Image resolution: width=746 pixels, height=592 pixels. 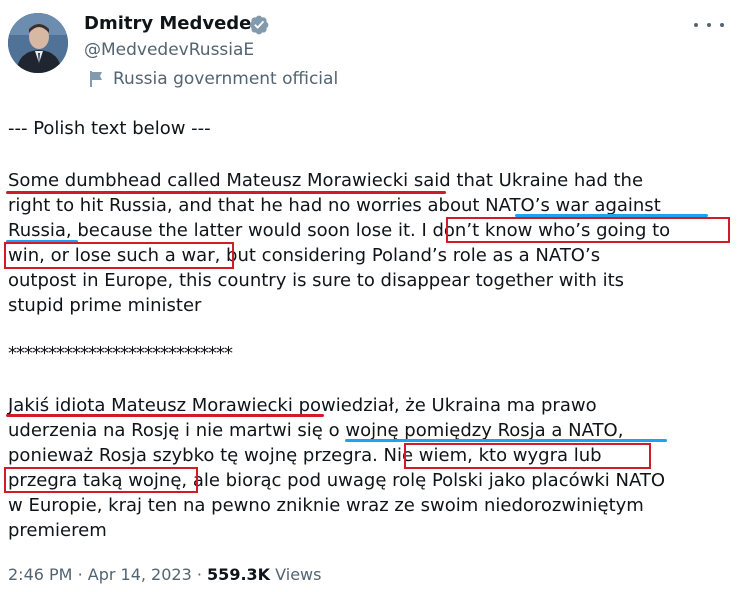 I want to click on government-flag-icon, so click(x=96, y=79).